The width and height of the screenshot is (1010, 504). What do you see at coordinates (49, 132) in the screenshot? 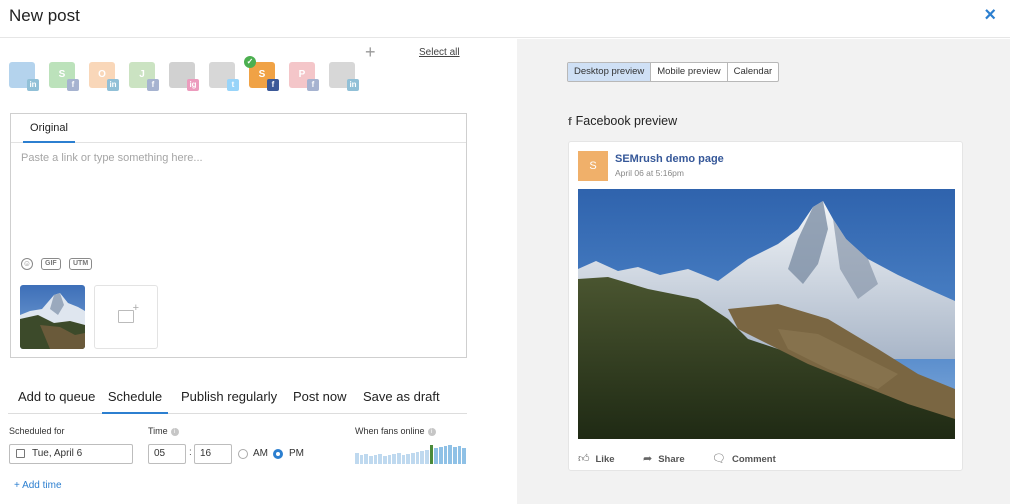
I see `tab-original: Original` at bounding box center [49, 132].